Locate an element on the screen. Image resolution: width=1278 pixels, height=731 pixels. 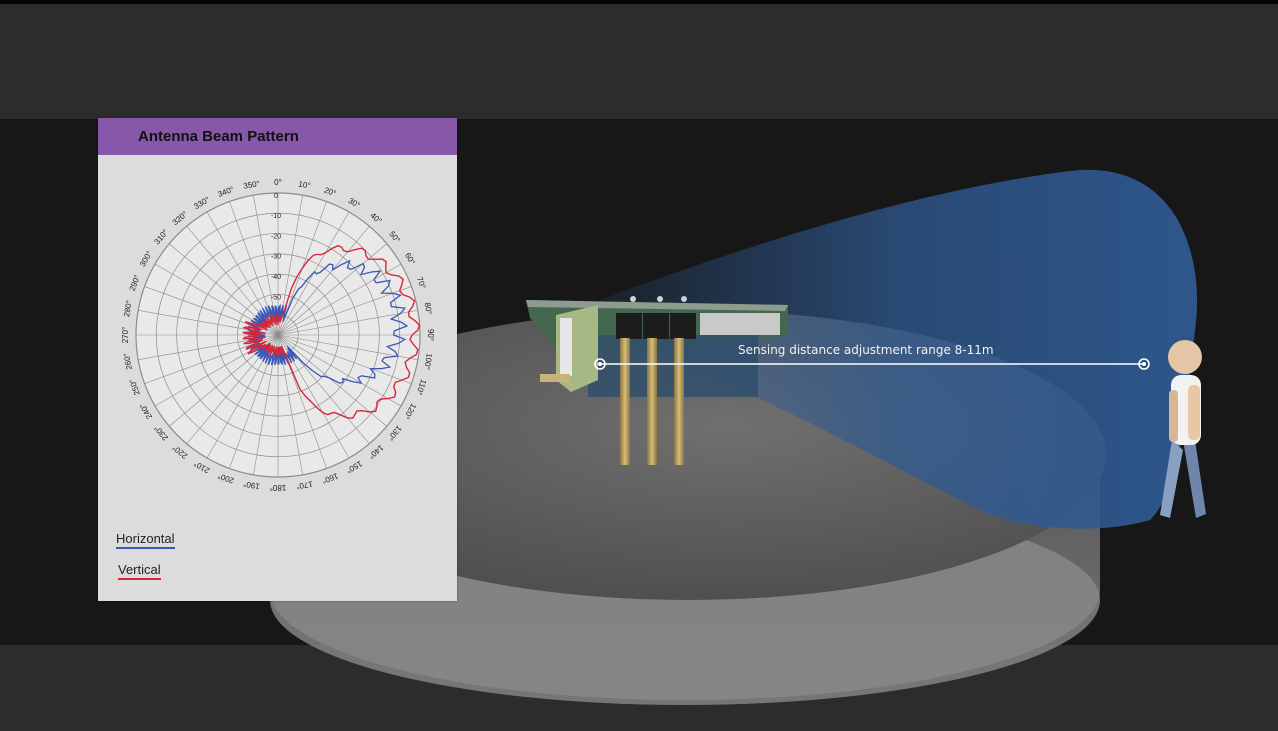
angle-label: 60° is located at coordinates (410, 258).